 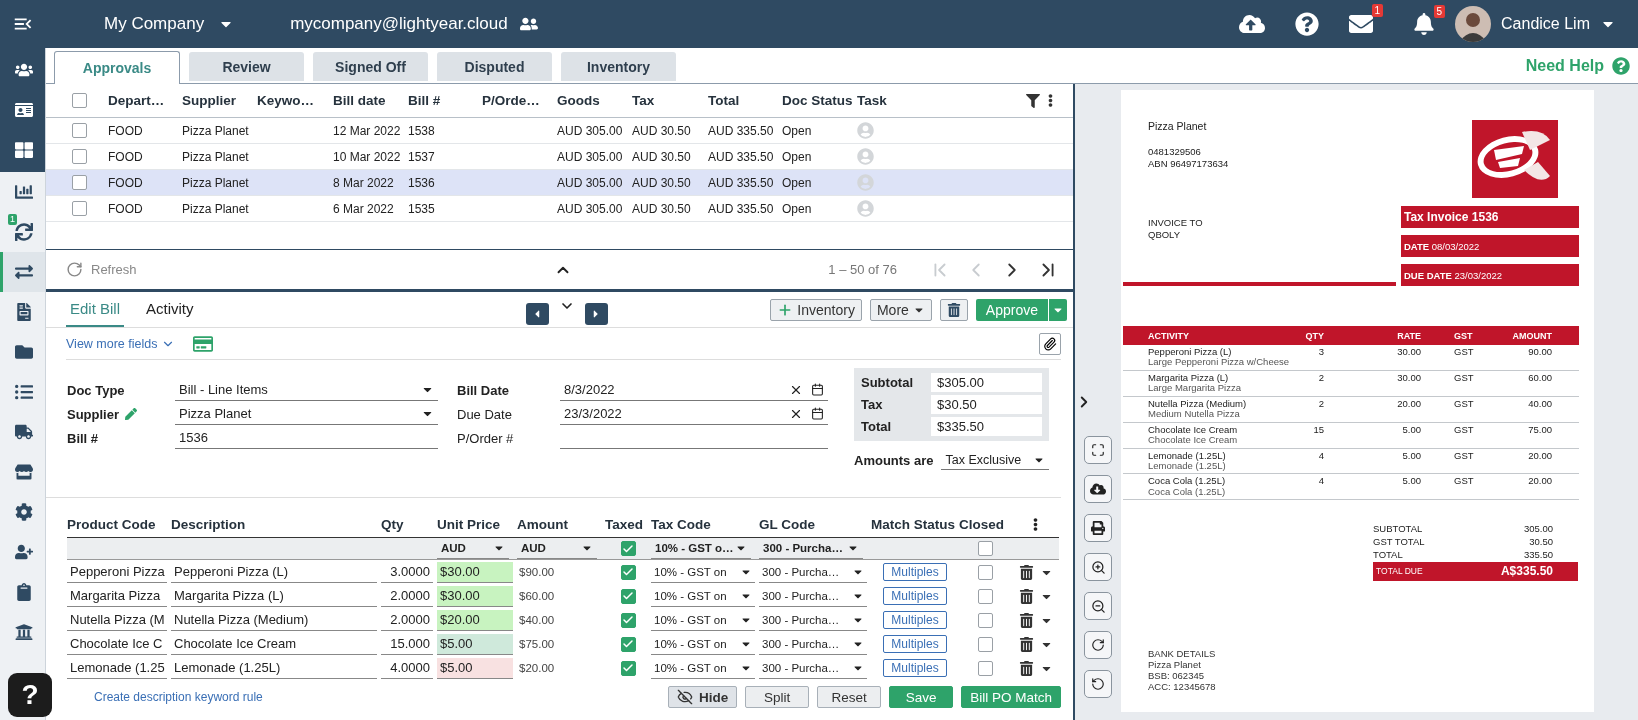 What do you see at coordinates (475, 620) in the screenshot?
I see `input-field: $20.00` at bounding box center [475, 620].